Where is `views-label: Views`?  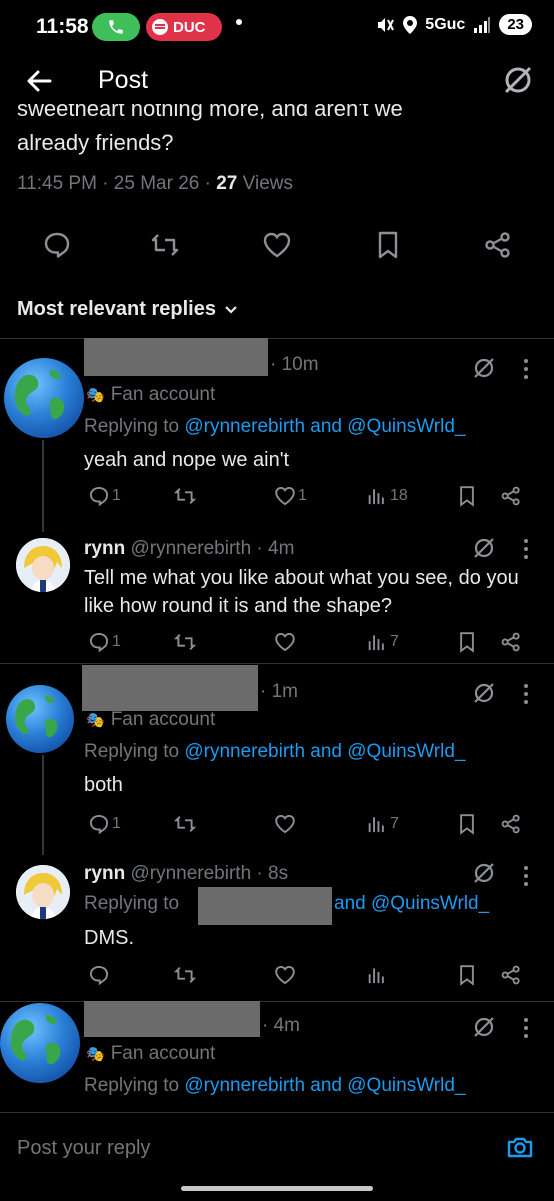 views-label: Views is located at coordinates (265, 183).